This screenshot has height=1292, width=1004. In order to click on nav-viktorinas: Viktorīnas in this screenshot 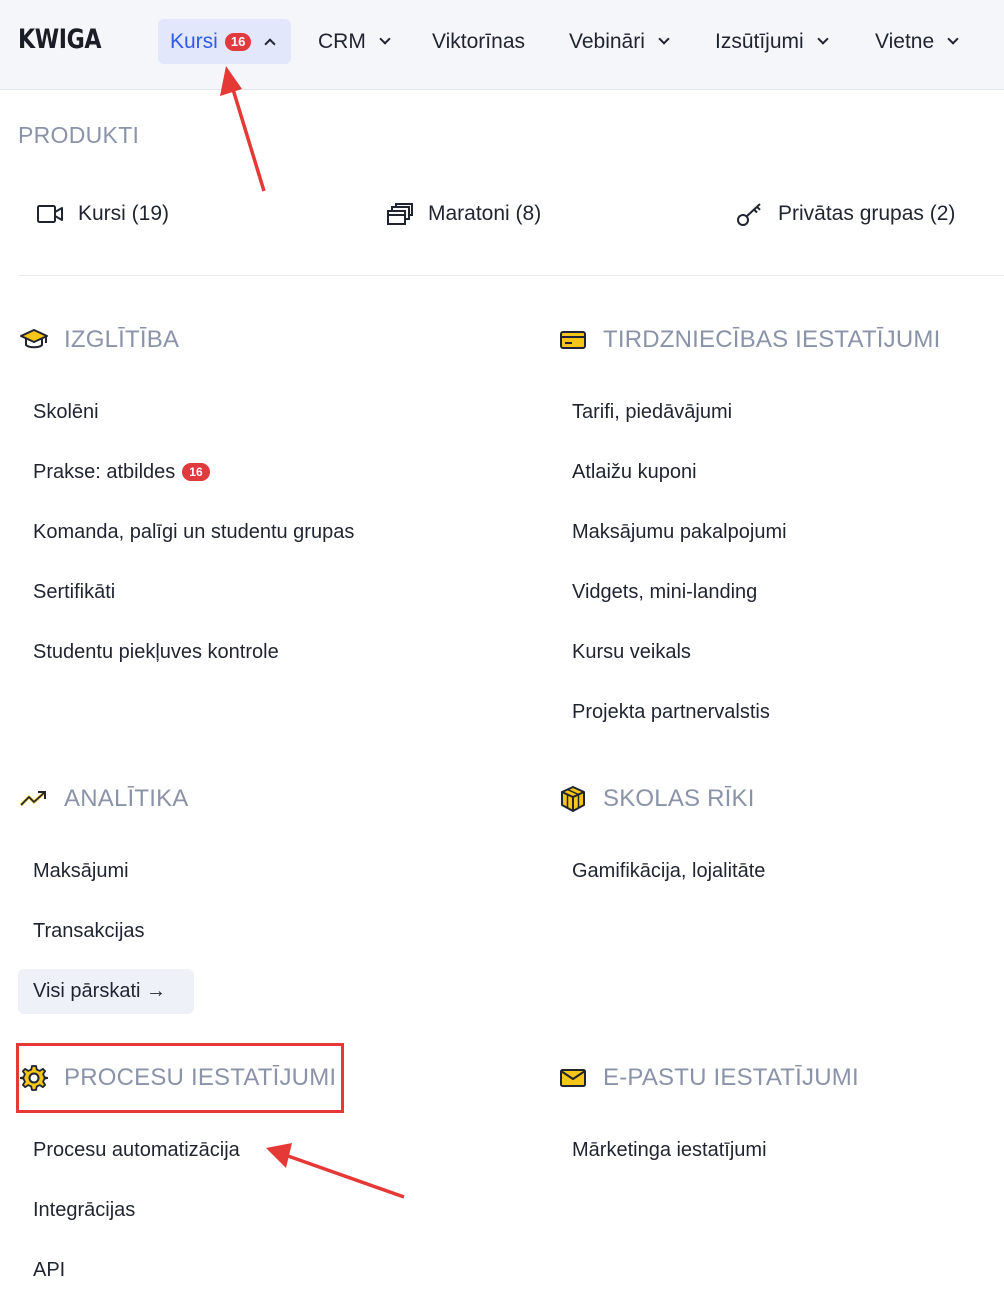, I will do `click(478, 41)`.